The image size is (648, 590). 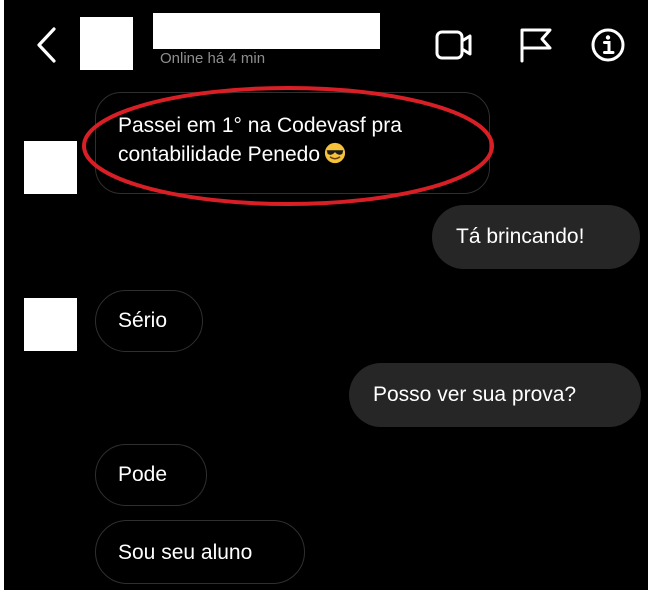 I want to click on back-button, so click(x=47, y=45).